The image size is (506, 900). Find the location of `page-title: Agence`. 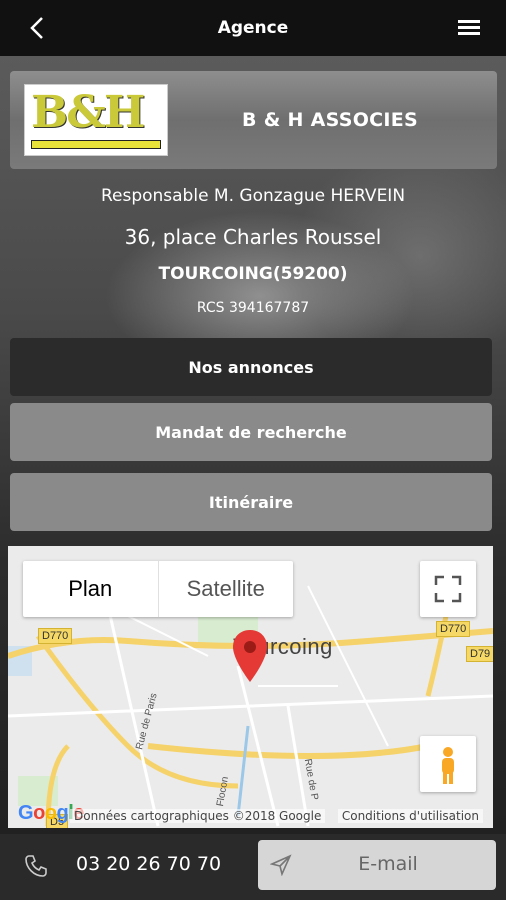

page-title: Agence is located at coordinates (253, 28).